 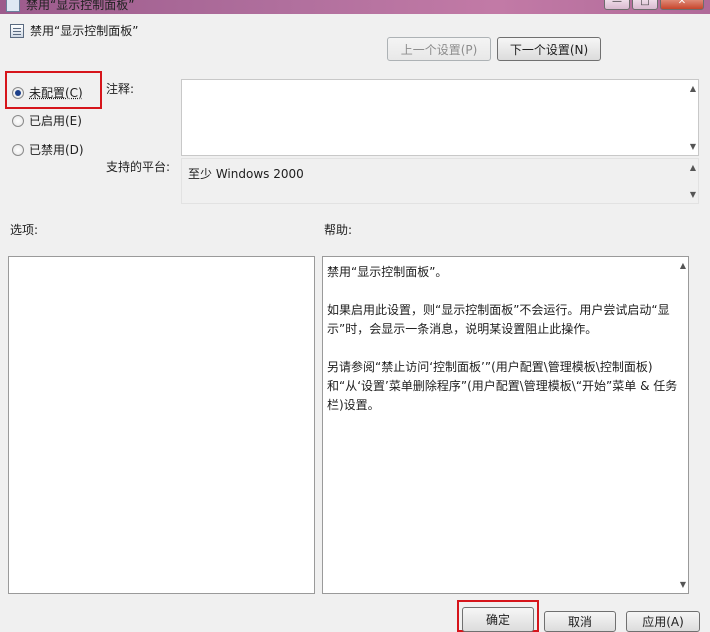 What do you see at coordinates (56, 150) in the screenshot?
I see `radio-label-disabled: 已禁用(D)` at bounding box center [56, 150].